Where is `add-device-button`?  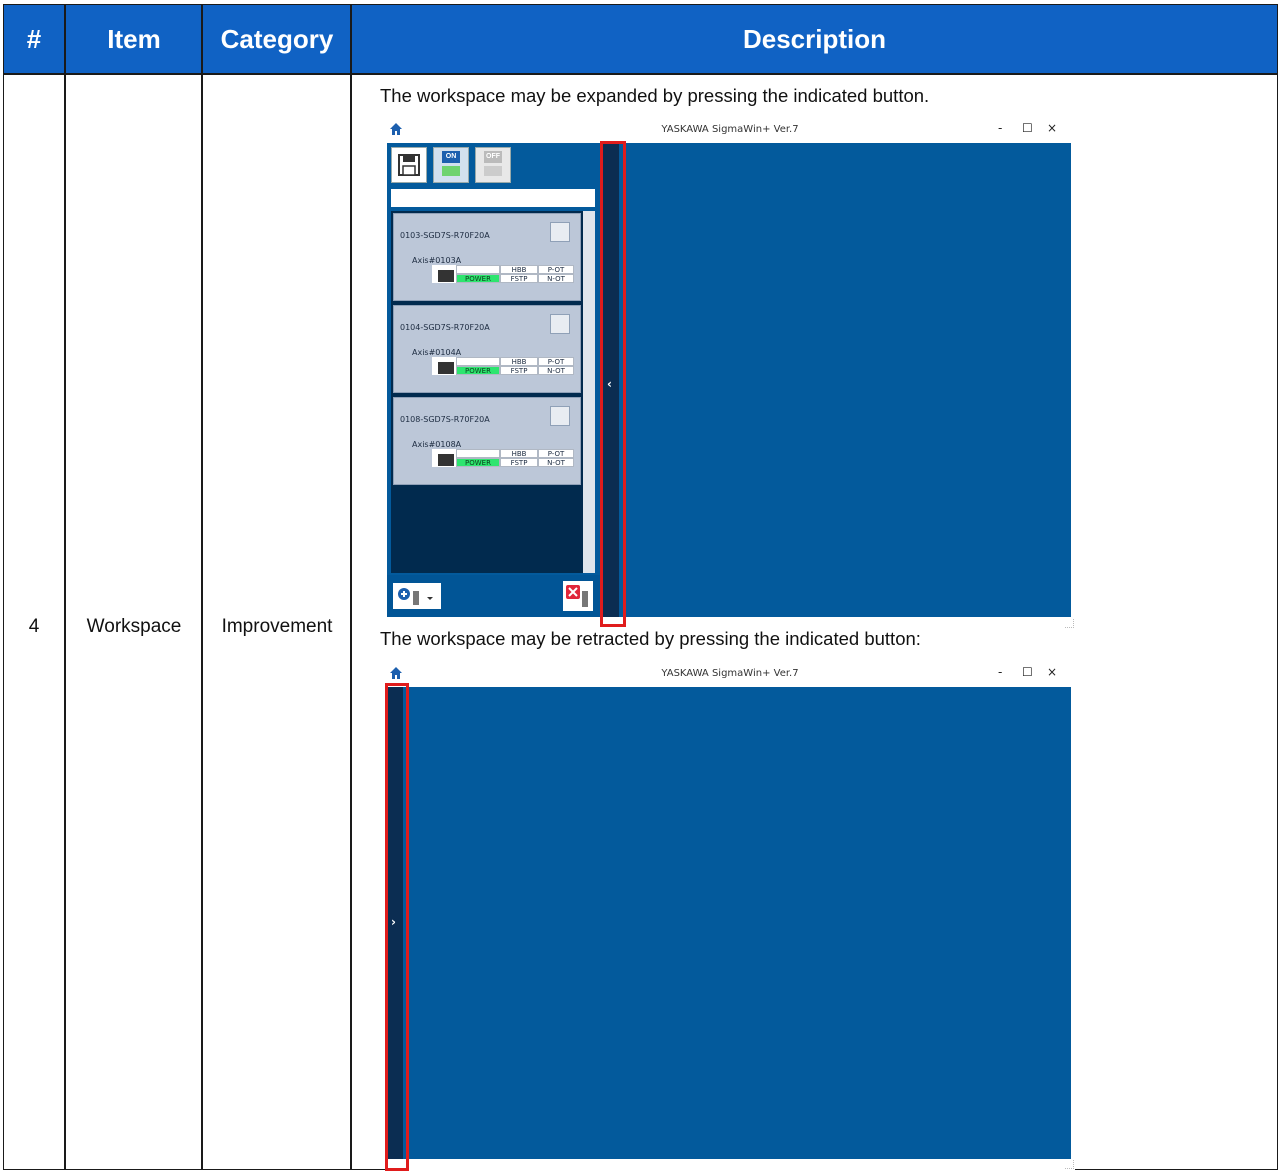
add-device-button is located at coordinates (417, 596).